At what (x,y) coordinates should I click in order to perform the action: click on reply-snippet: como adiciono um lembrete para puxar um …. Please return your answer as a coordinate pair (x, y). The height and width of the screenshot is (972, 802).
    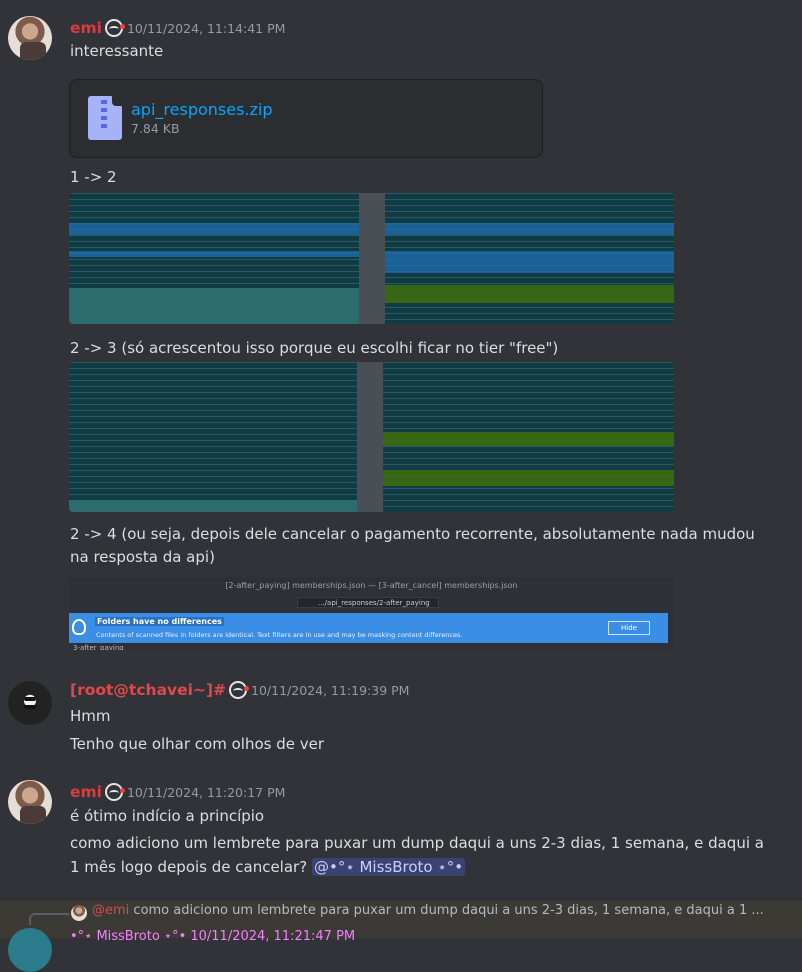
    Looking at the image, I should click on (448, 910).